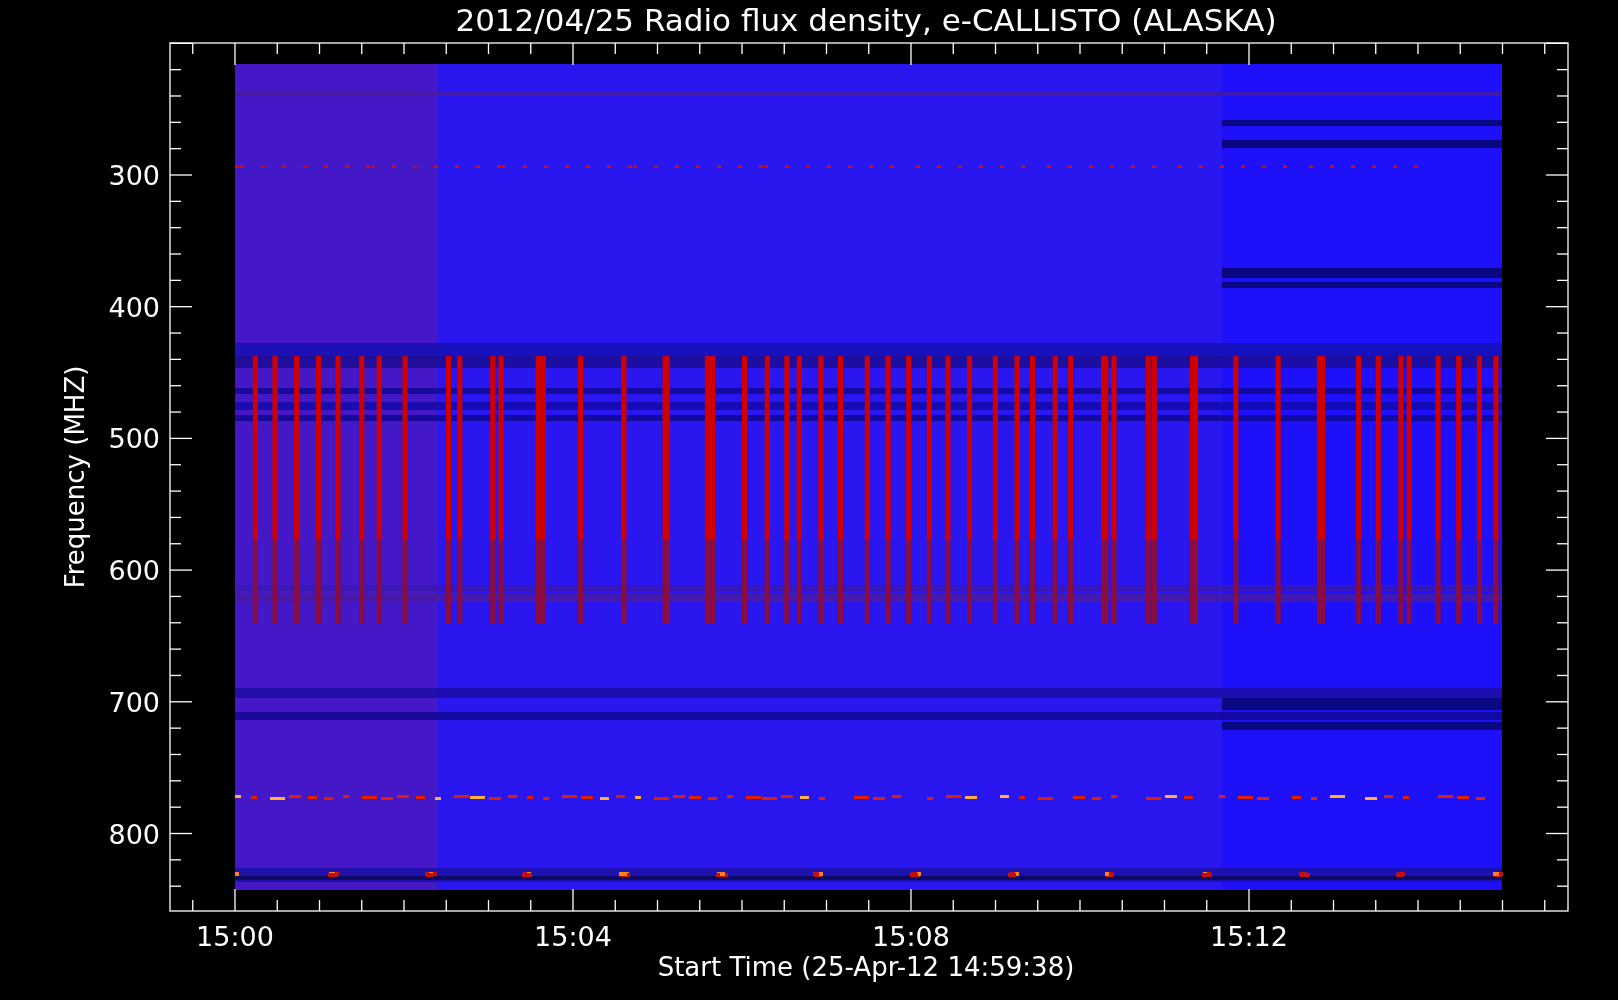 Image resolution: width=1618 pixels, height=1000 pixels. I want to click on x-tick-label: 15:12, so click(1249, 936).